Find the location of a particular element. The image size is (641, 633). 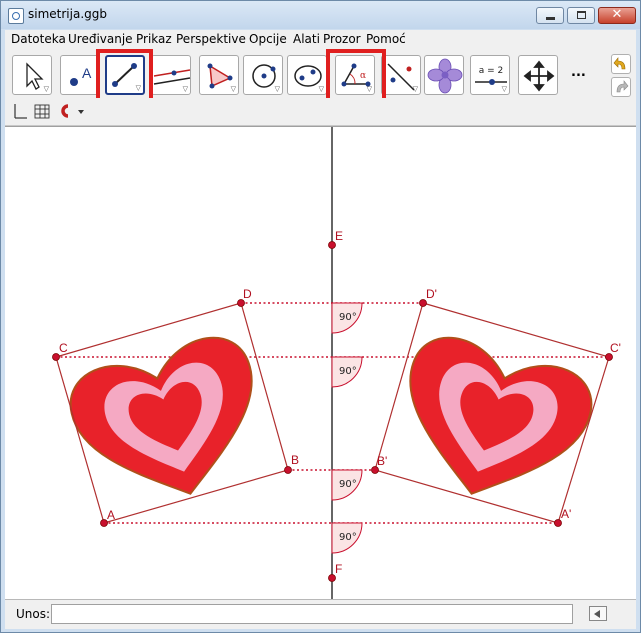

perpendicular-line-tool: ▽ is located at coordinates (171, 75).